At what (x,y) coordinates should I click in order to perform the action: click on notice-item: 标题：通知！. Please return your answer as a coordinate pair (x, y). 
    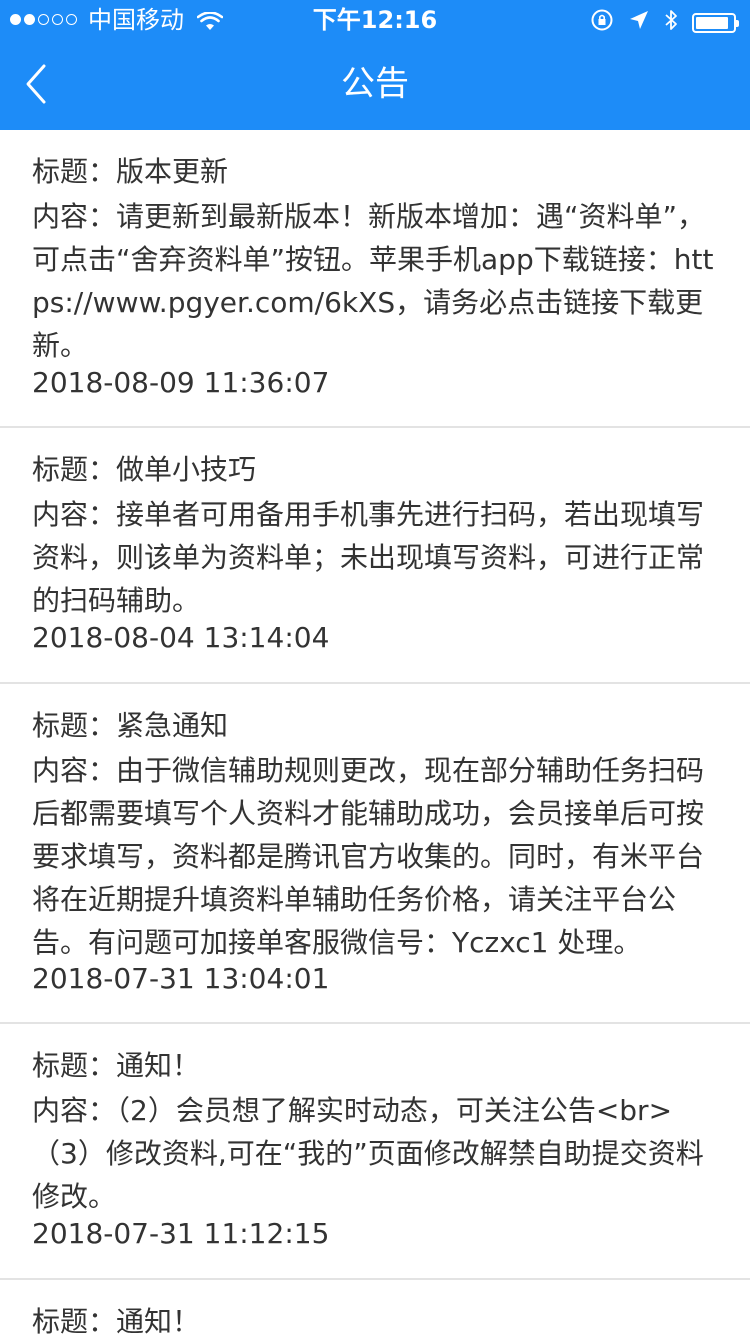
    Looking at the image, I should click on (375, 1310).